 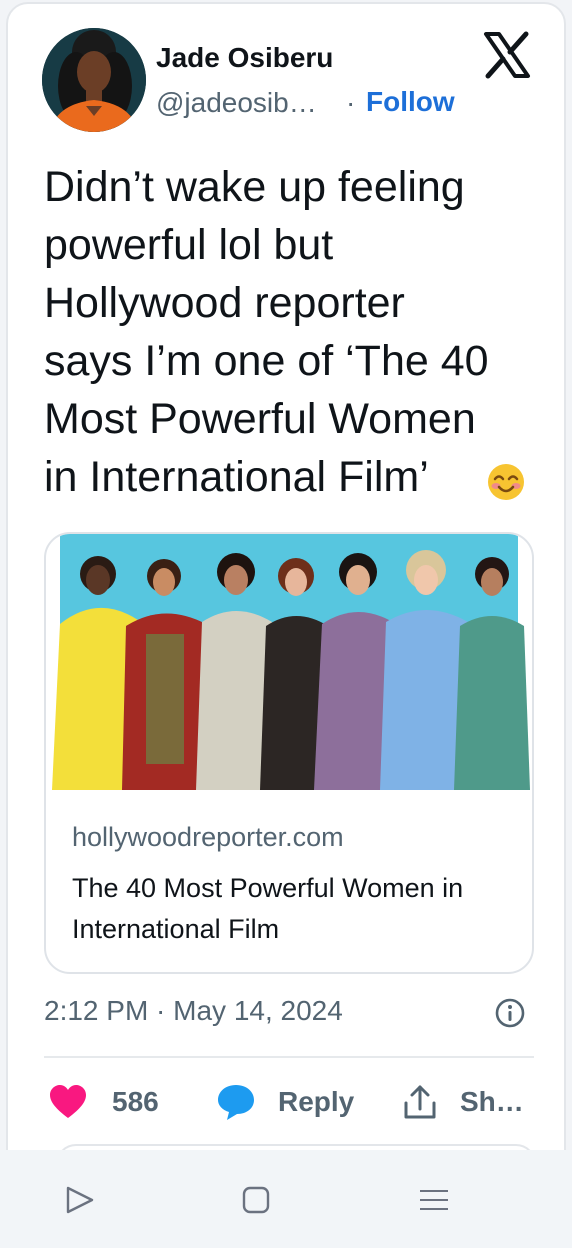 What do you see at coordinates (286, 1199) in the screenshot?
I see `system-navigation-bar` at bounding box center [286, 1199].